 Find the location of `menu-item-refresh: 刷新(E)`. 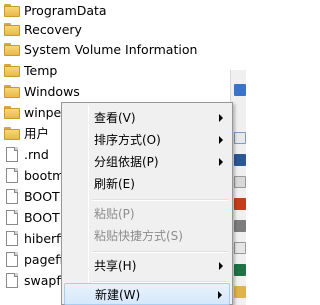

menu-item-refresh: 刷新(E) is located at coordinates (147, 184).